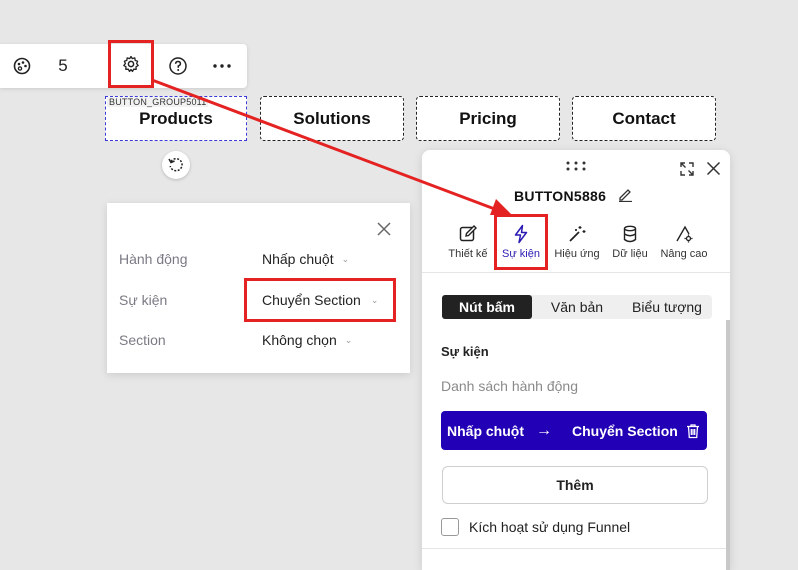 The width and height of the screenshot is (798, 570). What do you see at coordinates (465, 351) in the screenshot?
I see `section-title: Sự kiện` at bounding box center [465, 351].